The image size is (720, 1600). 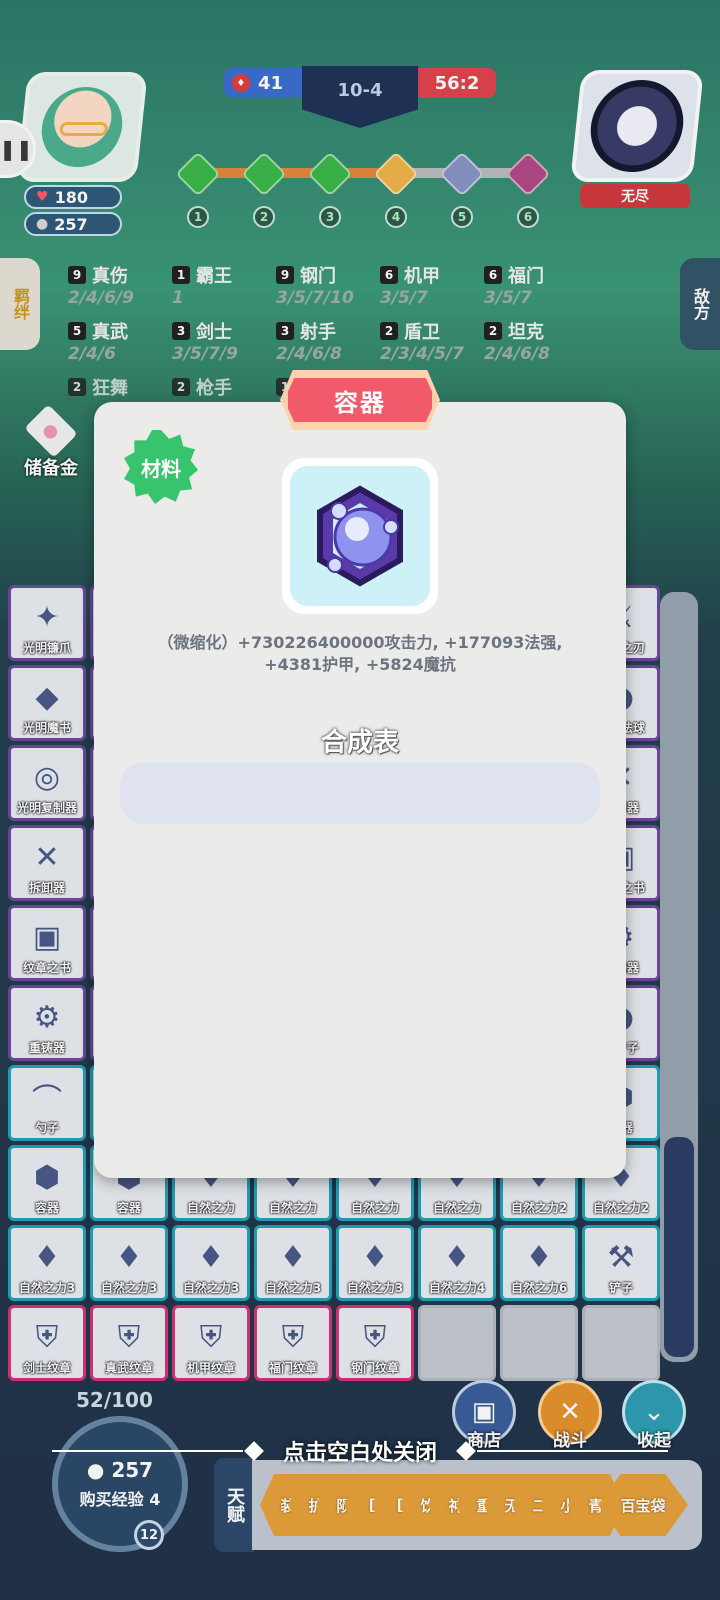 What do you see at coordinates (359, 743) in the screenshot?
I see `recipe-title: 合成表` at bounding box center [359, 743].